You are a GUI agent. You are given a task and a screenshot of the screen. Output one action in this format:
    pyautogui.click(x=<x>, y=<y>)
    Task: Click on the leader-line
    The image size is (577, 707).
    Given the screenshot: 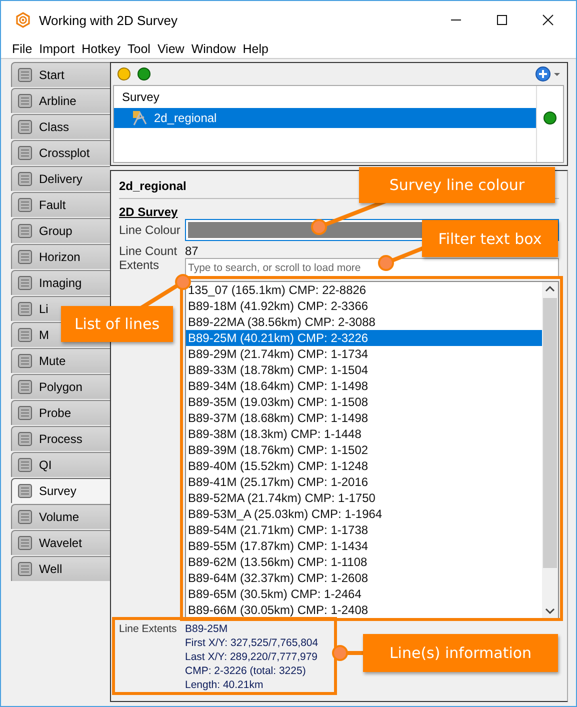 What is the action you would take?
    pyautogui.click(x=348, y=653)
    